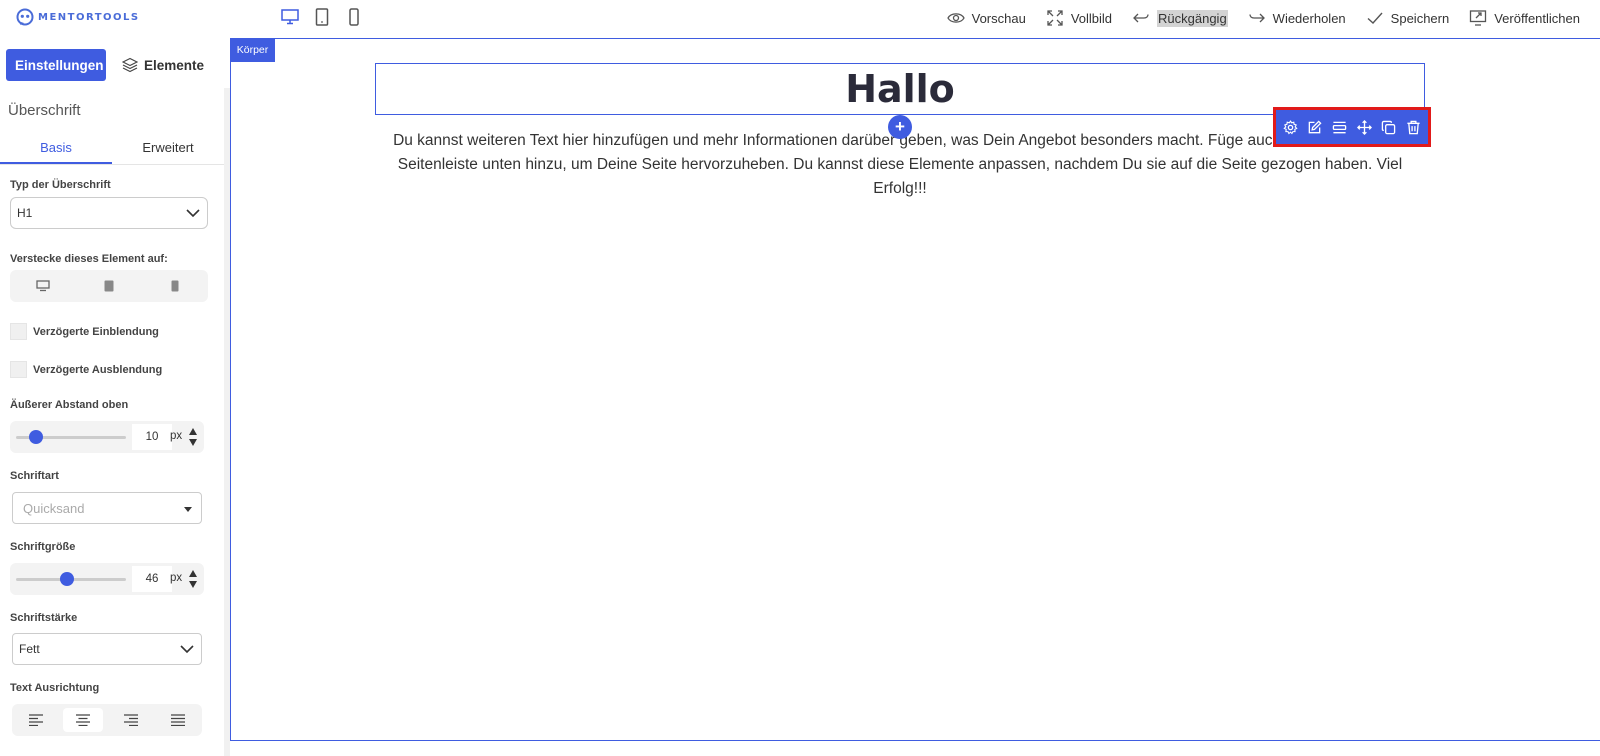  I want to click on align-left-button, so click(36, 720).